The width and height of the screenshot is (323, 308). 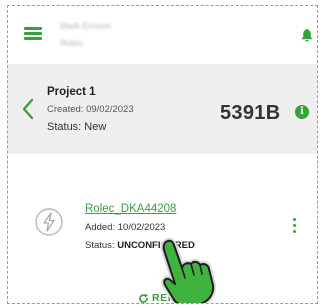 What do you see at coordinates (144, 298) in the screenshot?
I see `refresh-icon` at bounding box center [144, 298].